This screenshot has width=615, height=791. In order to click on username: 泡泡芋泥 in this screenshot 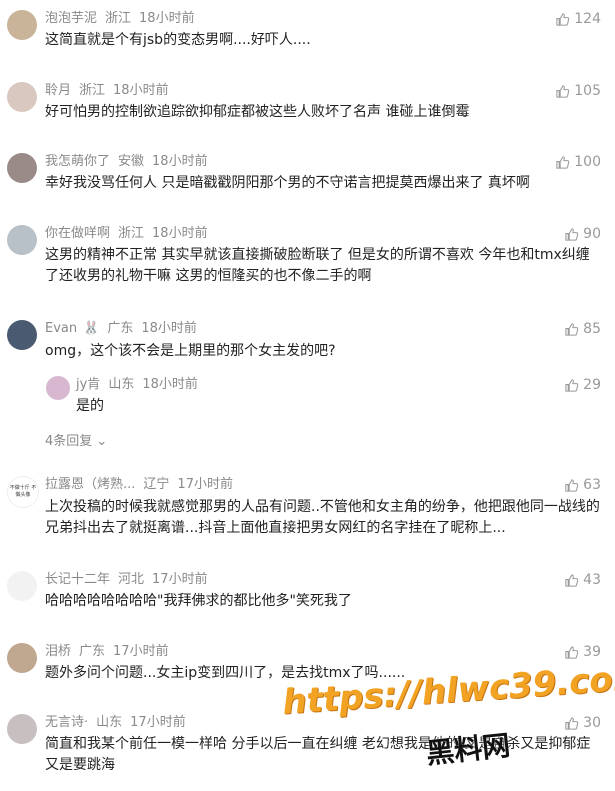, I will do `click(71, 18)`.